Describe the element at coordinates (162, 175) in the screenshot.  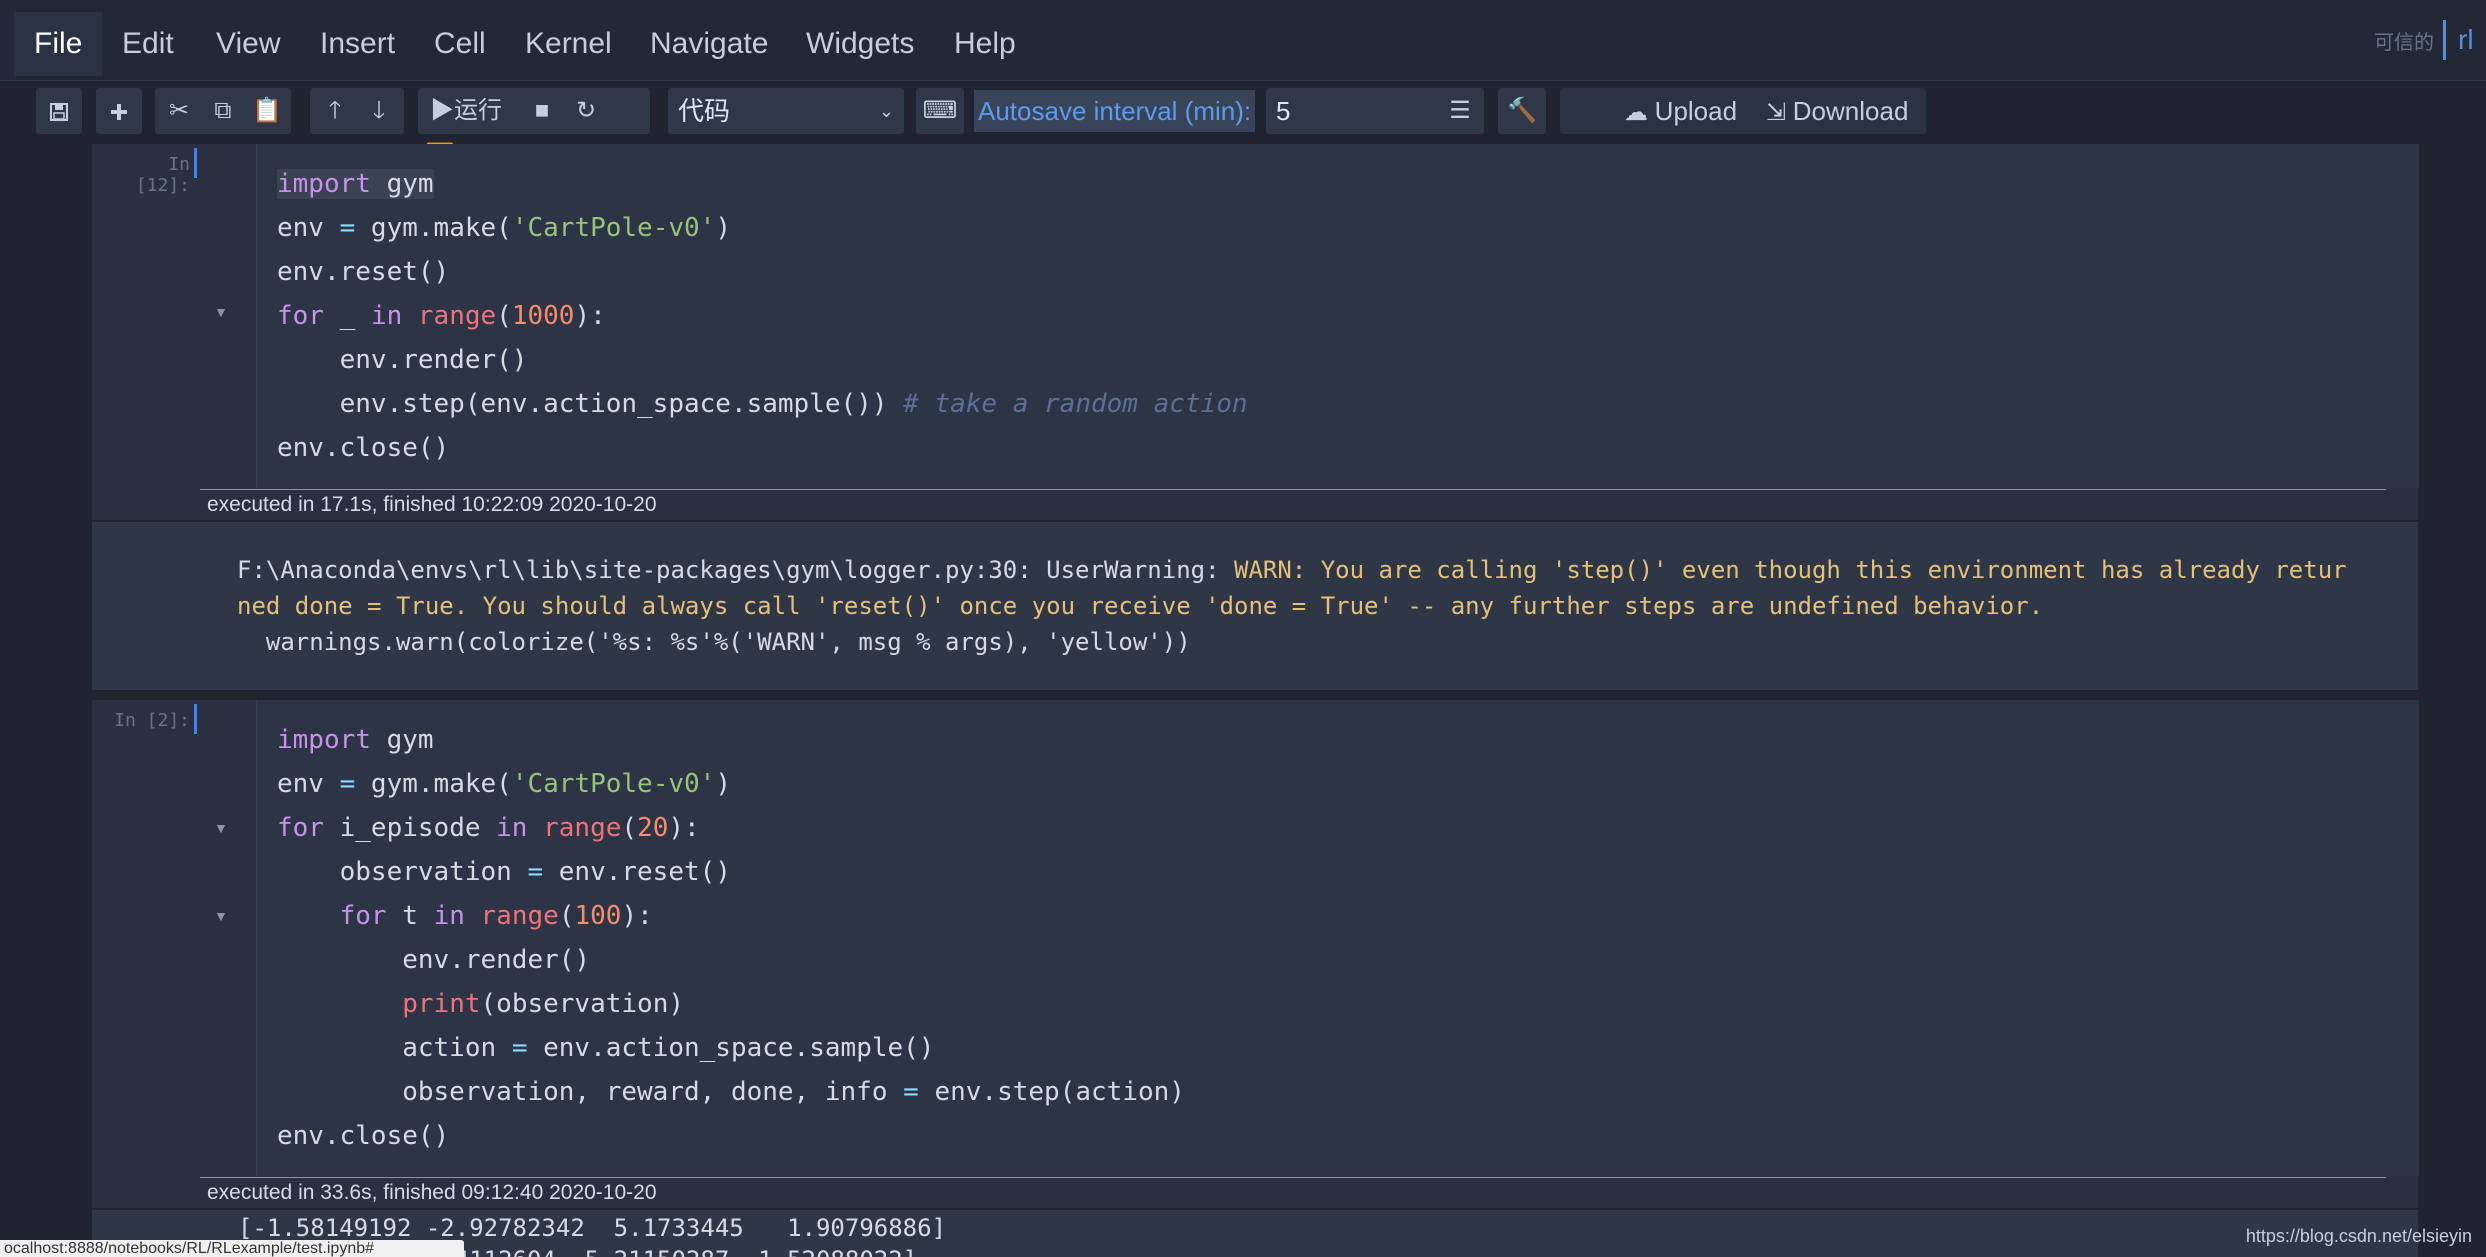
I see `cell-prompt: In [12]:` at that location.